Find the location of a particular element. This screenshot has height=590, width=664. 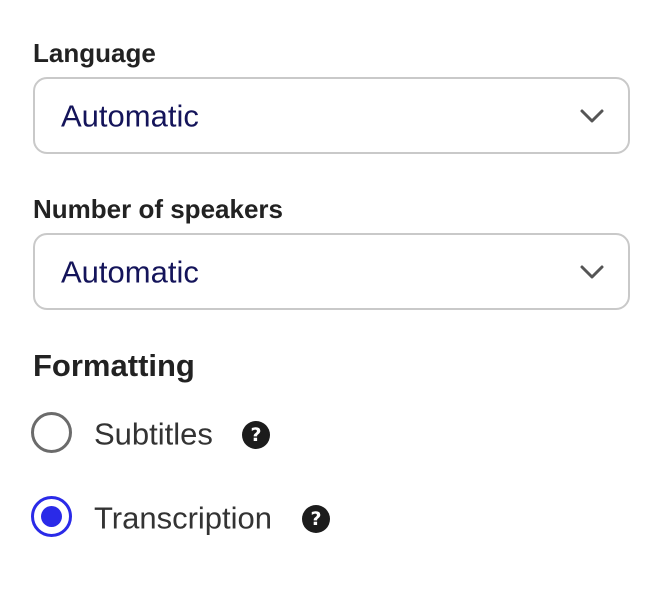

radio-option-subtitles: Subtitles ? is located at coordinates (201, 434).